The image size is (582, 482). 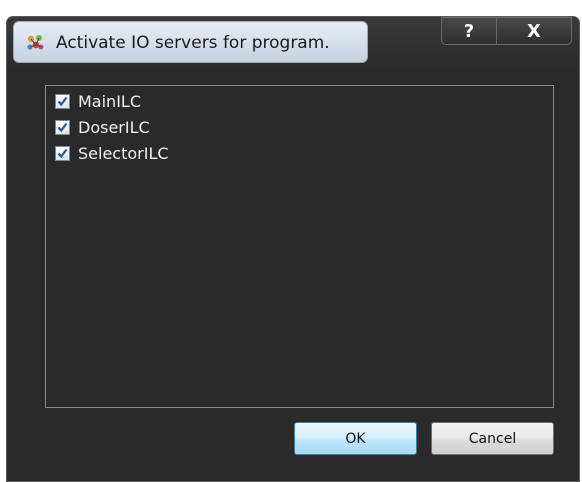 I want to click on title-area: Activate IO servers for program., so click(x=190, y=42).